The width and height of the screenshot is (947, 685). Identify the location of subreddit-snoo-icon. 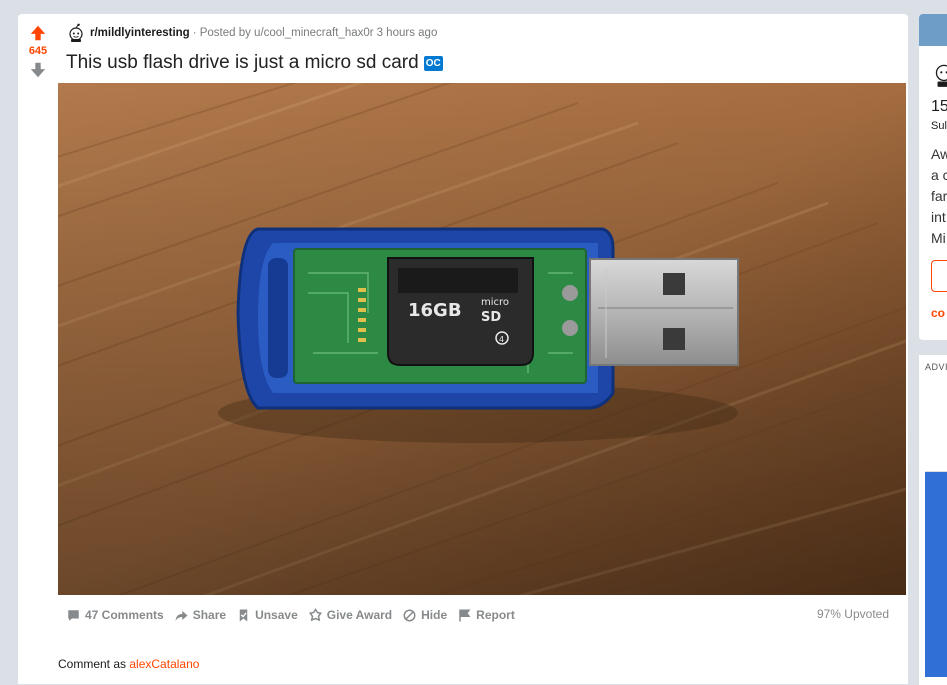
(76, 33).